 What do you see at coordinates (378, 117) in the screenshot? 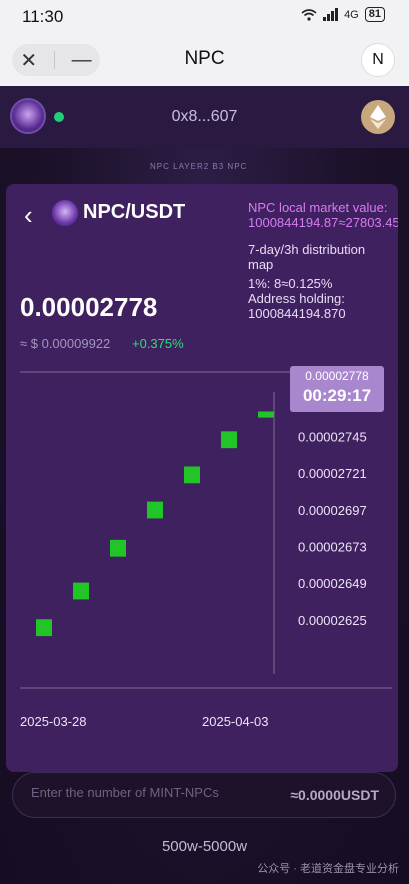
I see `ethereum-icon` at bounding box center [378, 117].